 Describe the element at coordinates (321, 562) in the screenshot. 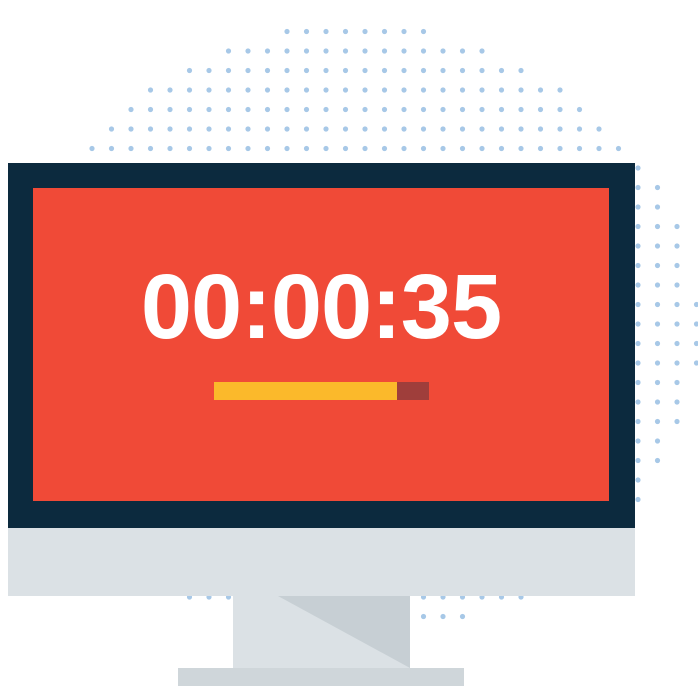

I see `monitor-chin` at that location.